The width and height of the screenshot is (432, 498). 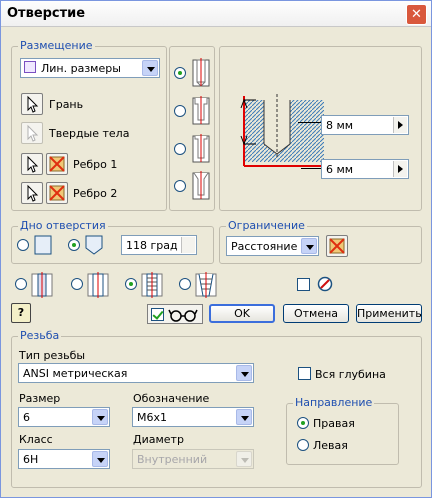 I want to click on simple-hole-icon, so click(x=201, y=72).